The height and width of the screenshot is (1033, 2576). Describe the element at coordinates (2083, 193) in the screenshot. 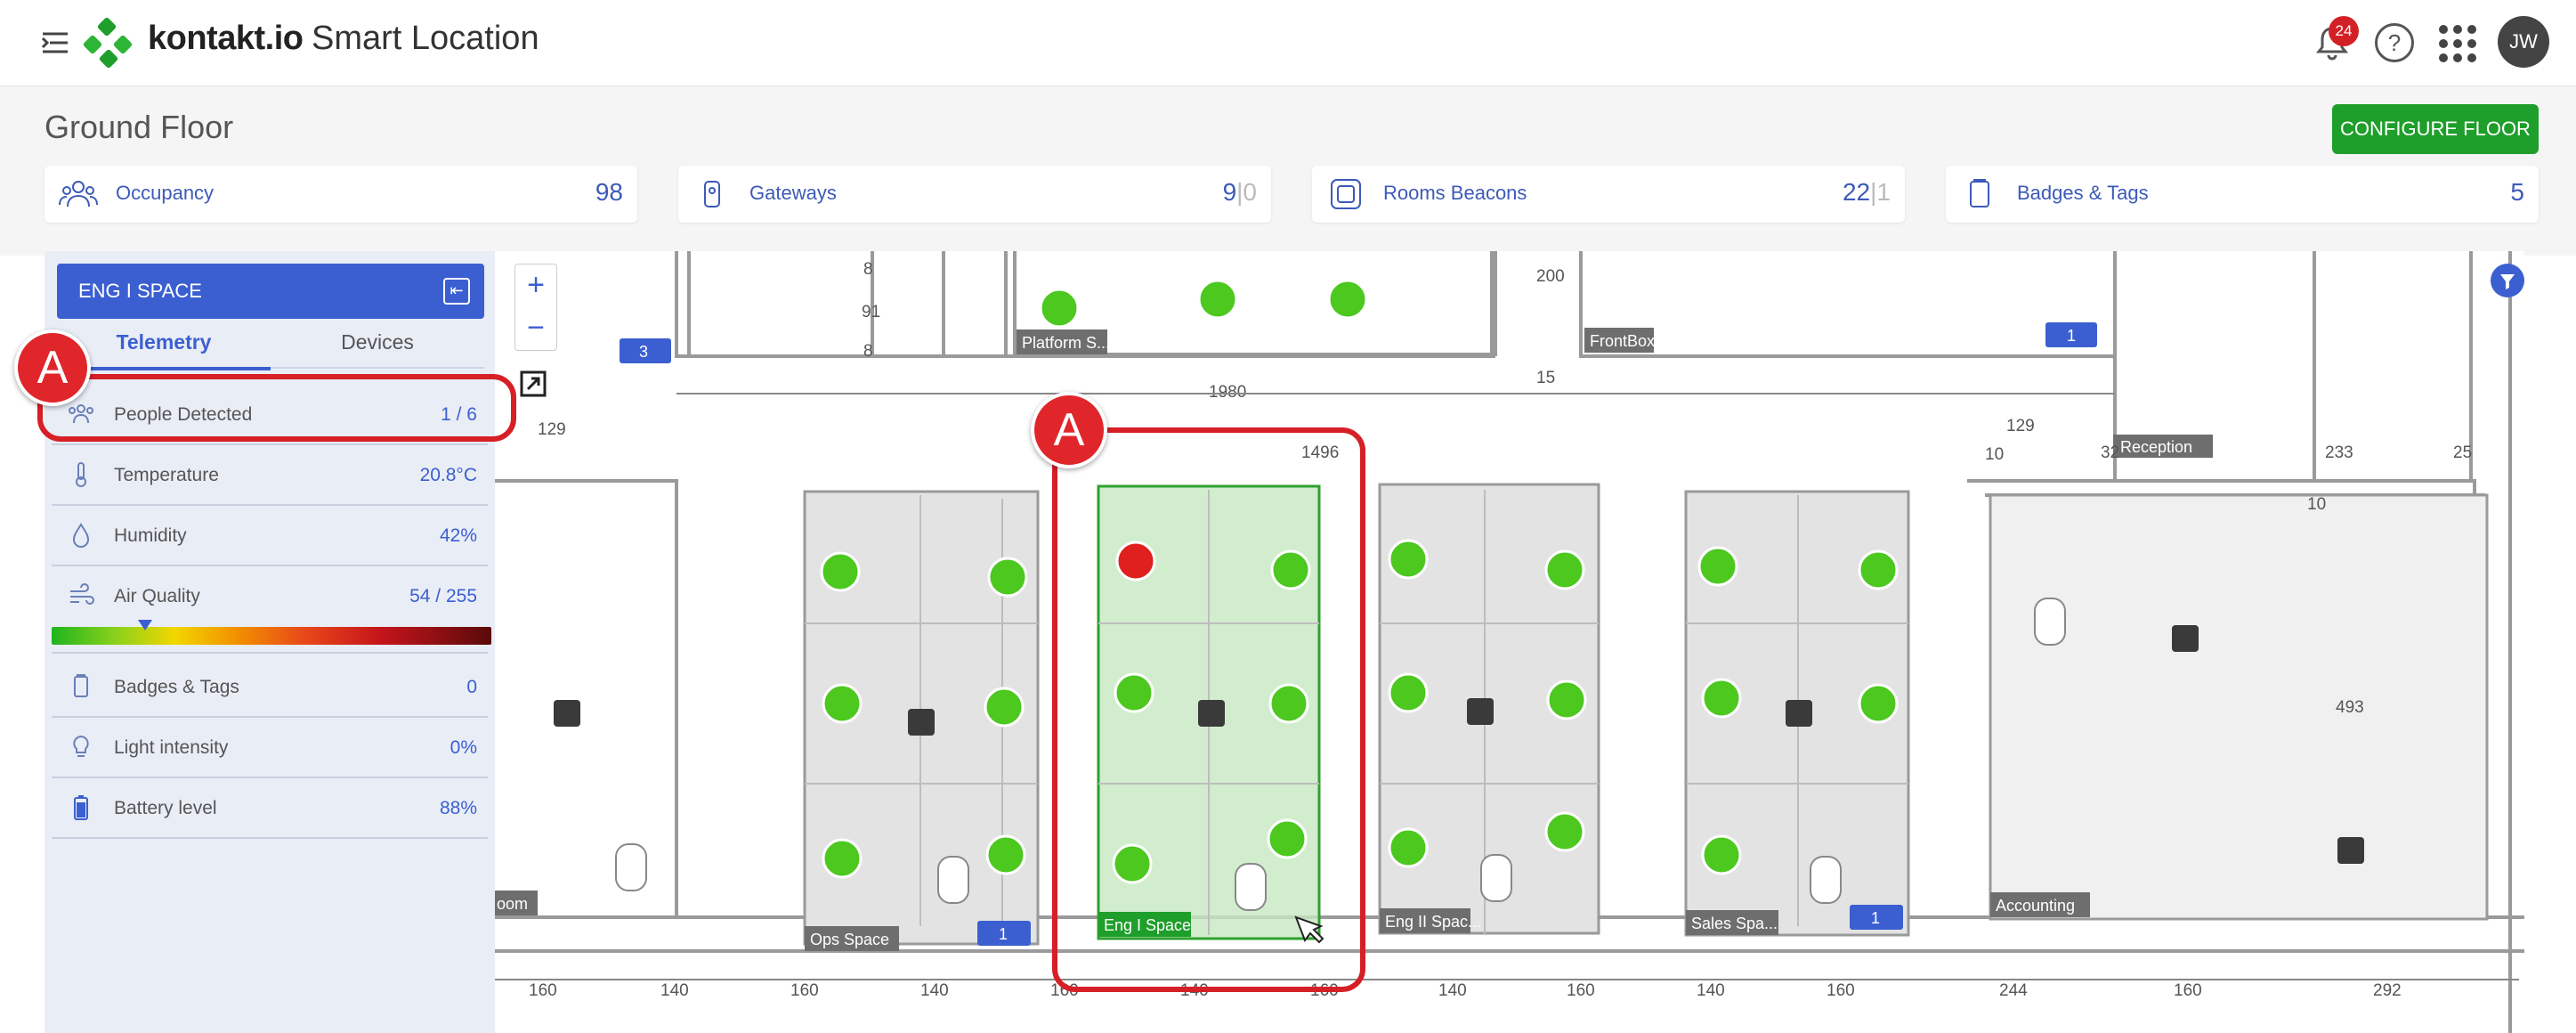

I see `stat-label: Badges & Tags` at that location.